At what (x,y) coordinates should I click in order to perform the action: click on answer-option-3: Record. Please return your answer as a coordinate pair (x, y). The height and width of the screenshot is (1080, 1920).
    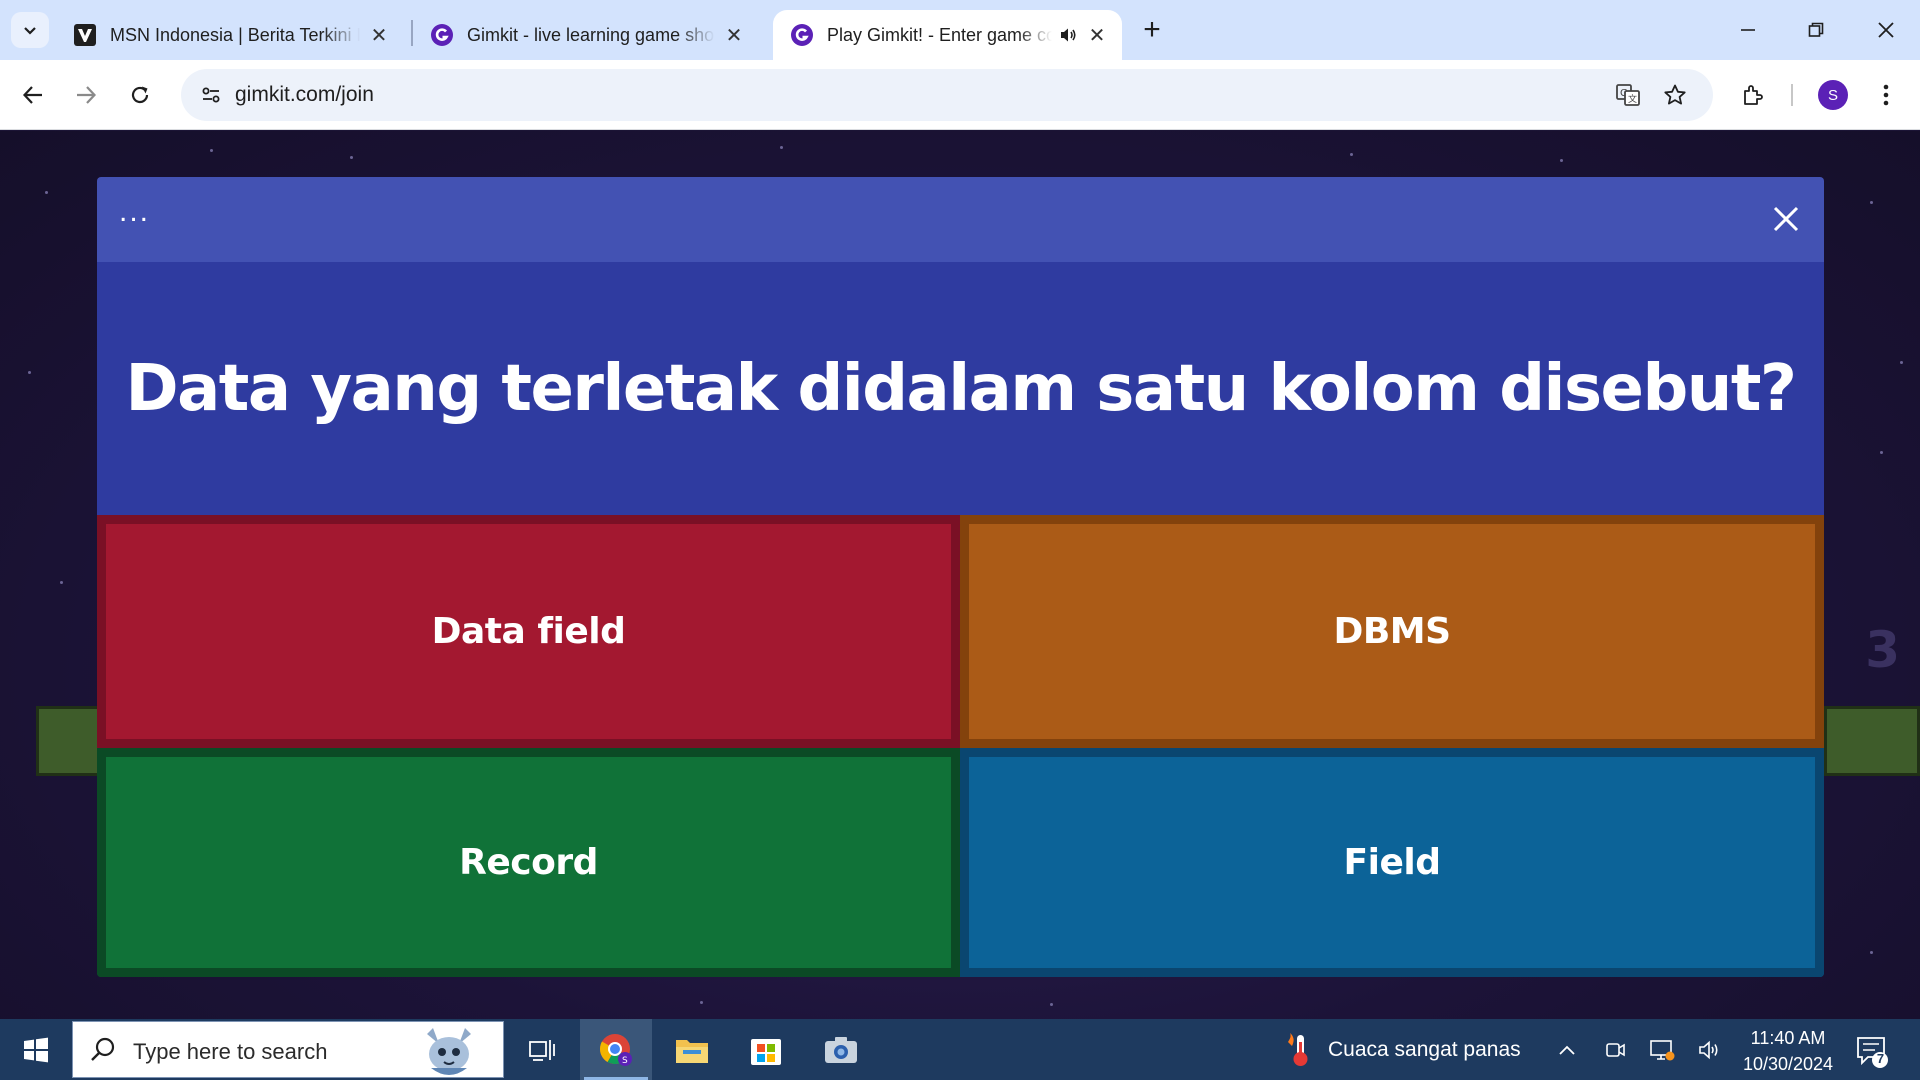
    Looking at the image, I should click on (528, 862).